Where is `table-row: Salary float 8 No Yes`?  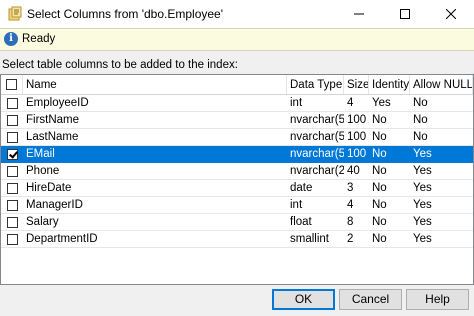 table-row: Salary float 8 No Yes is located at coordinates (237, 222).